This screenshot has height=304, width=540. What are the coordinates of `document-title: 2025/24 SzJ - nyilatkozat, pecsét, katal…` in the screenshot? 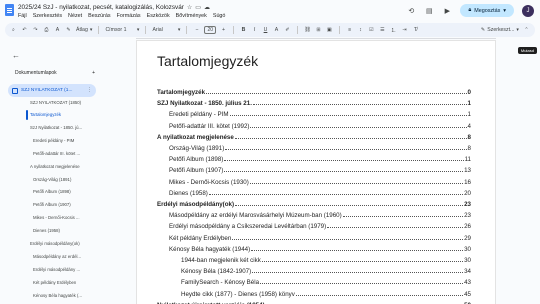 It's located at (101, 7).